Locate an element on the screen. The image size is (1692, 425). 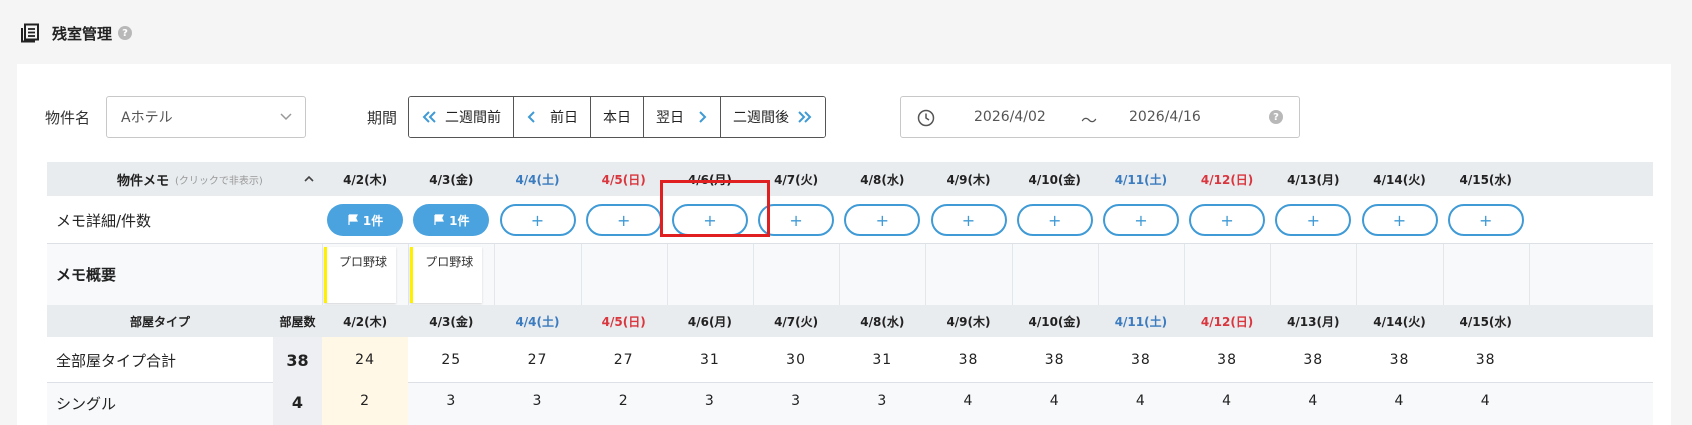
today-label: 本日 is located at coordinates (617, 118).